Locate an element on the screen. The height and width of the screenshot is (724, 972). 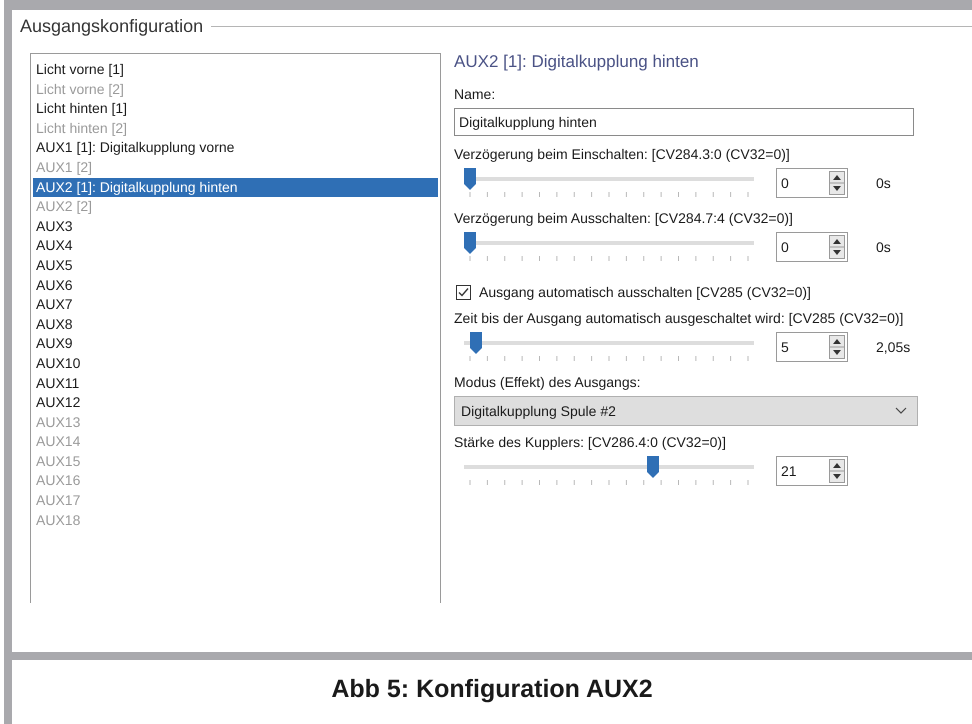
checkbox is located at coordinates (463, 292).